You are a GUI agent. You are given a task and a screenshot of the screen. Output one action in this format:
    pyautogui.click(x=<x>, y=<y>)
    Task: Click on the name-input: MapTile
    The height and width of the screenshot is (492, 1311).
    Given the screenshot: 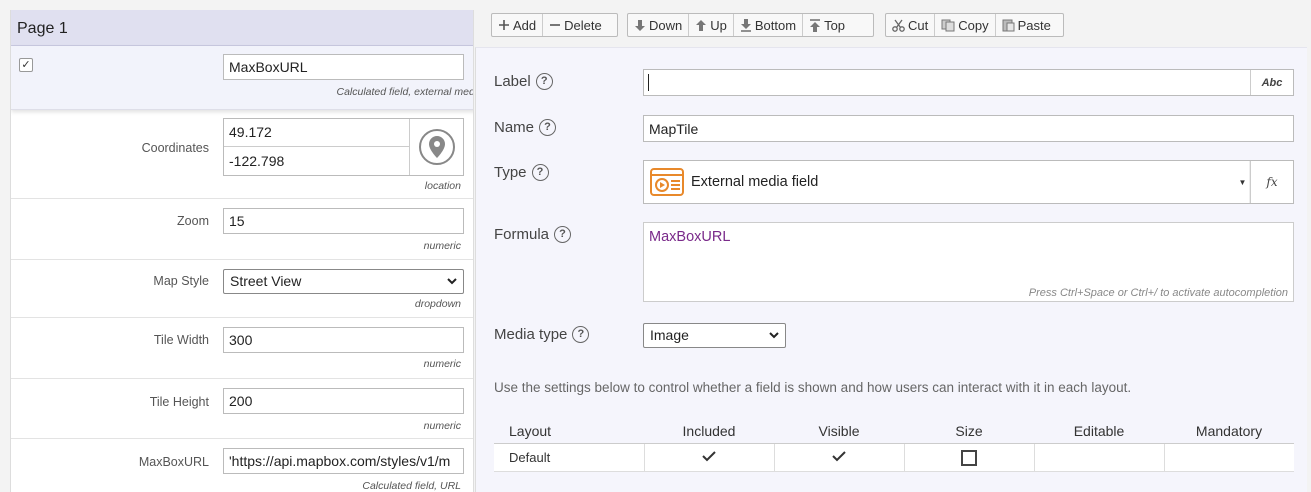 What is the action you would take?
    pyautogui.click(x=968, y=128)
    